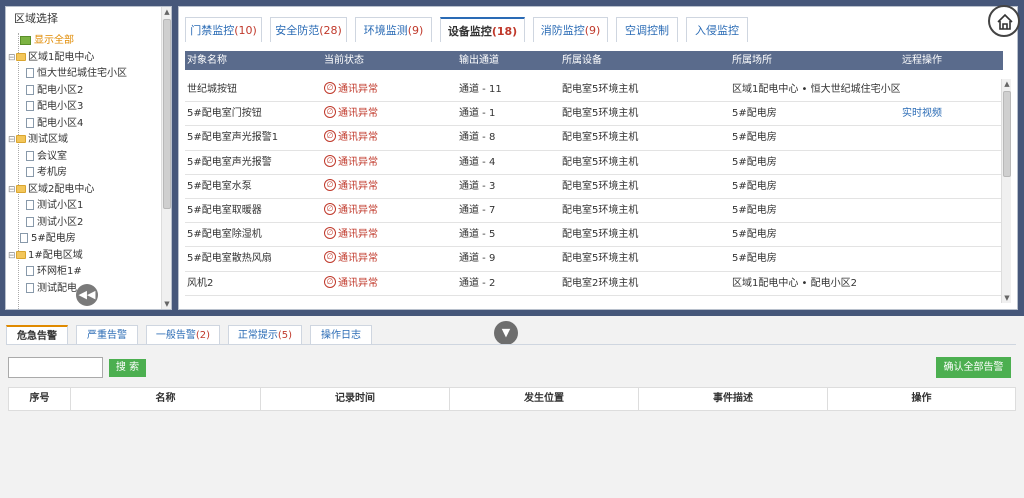  What do you see at coordinates (84, 74) in the screenshot?
I see `tree-item: 恒大世纪城住宅小区` at bounding box center [84, 74].